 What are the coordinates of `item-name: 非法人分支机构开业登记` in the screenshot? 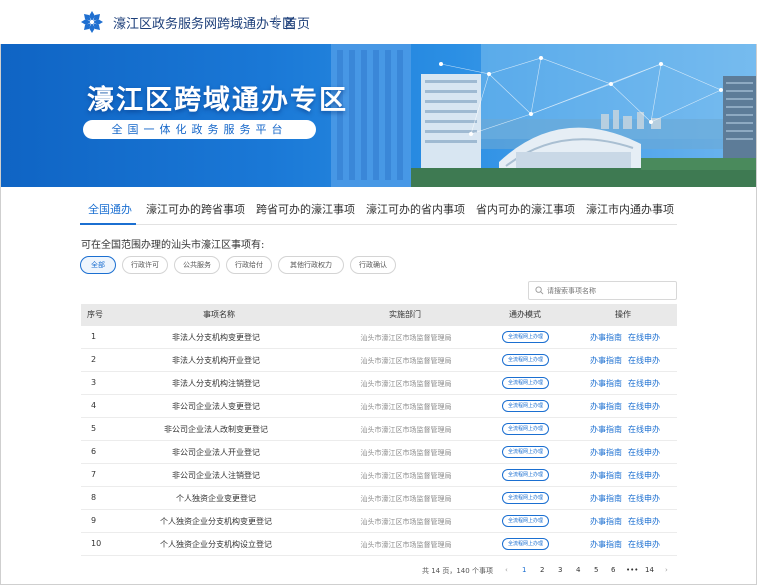 It's located at (216, 360).